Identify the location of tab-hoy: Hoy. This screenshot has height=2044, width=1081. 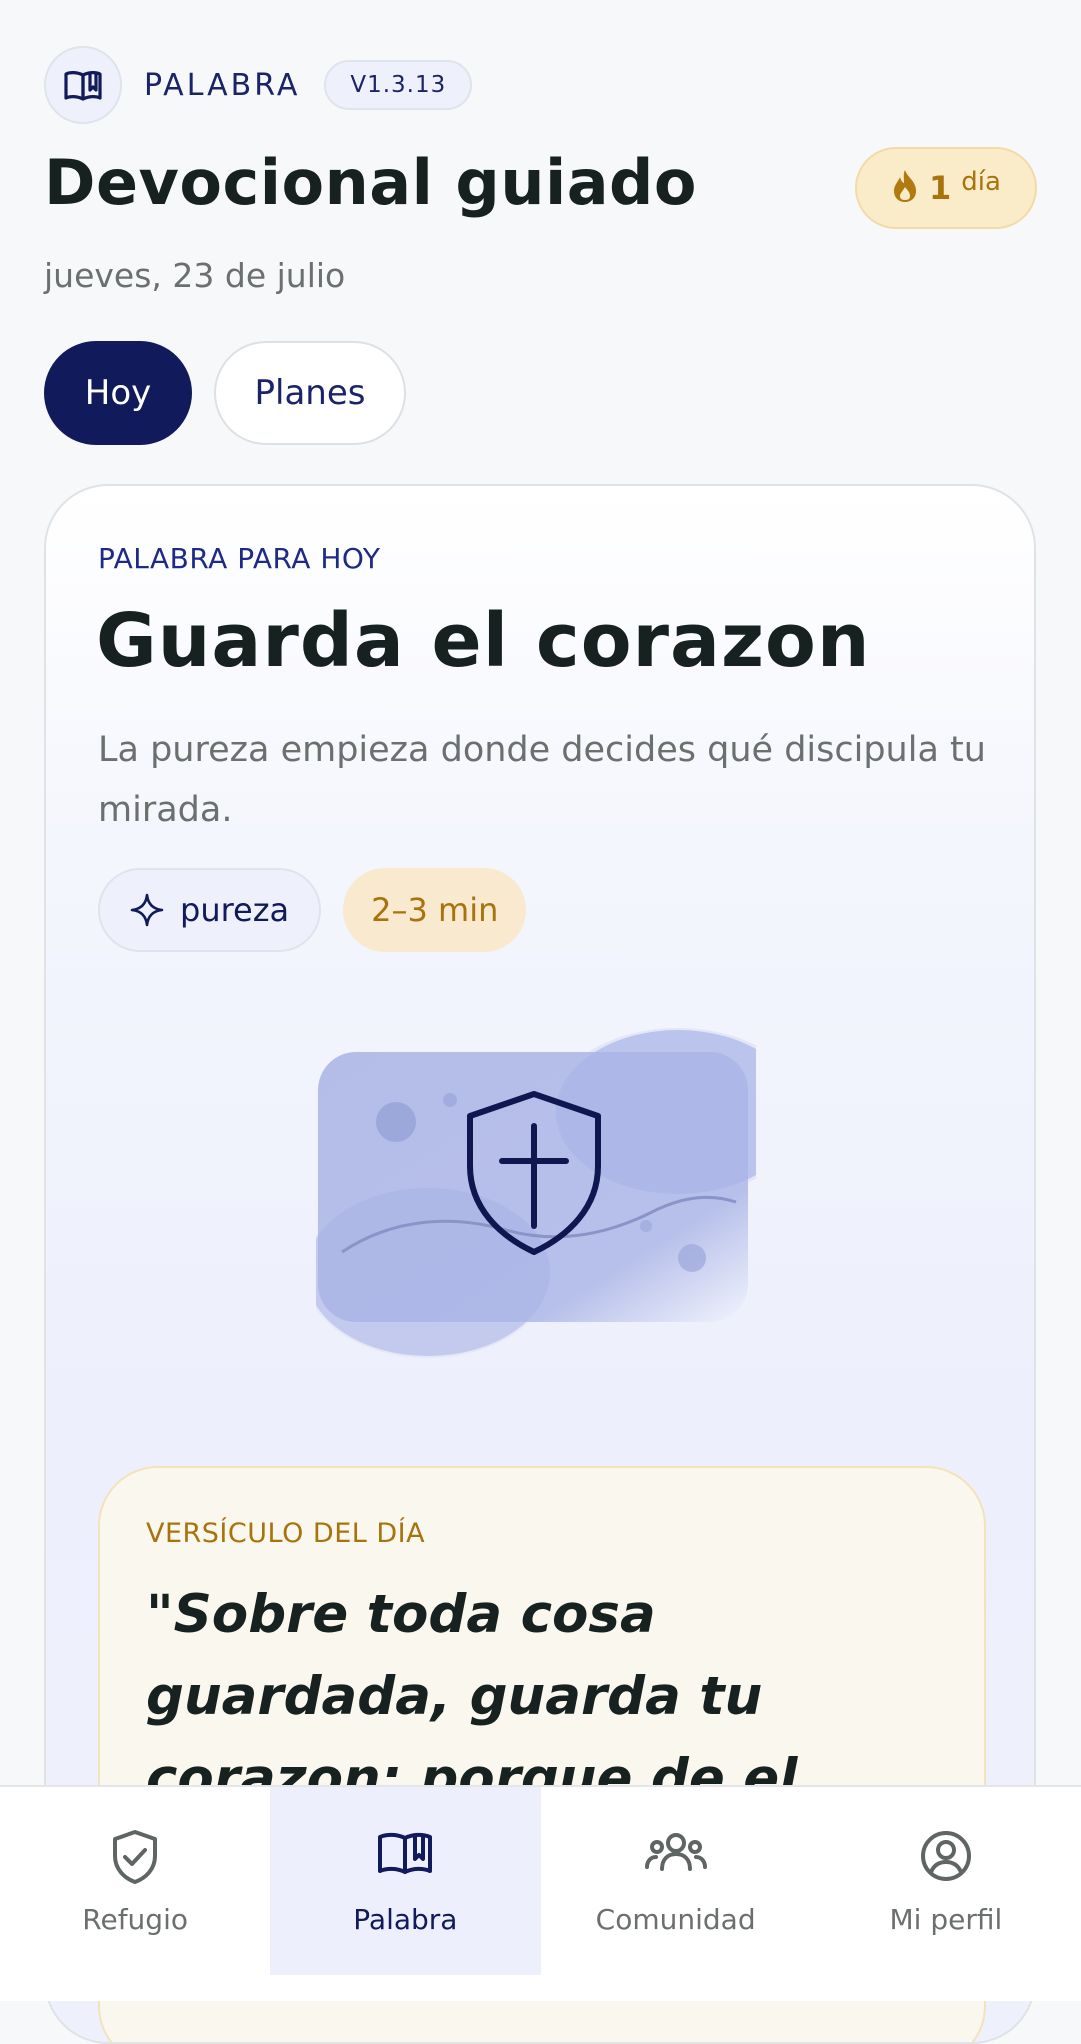
(118, 393).